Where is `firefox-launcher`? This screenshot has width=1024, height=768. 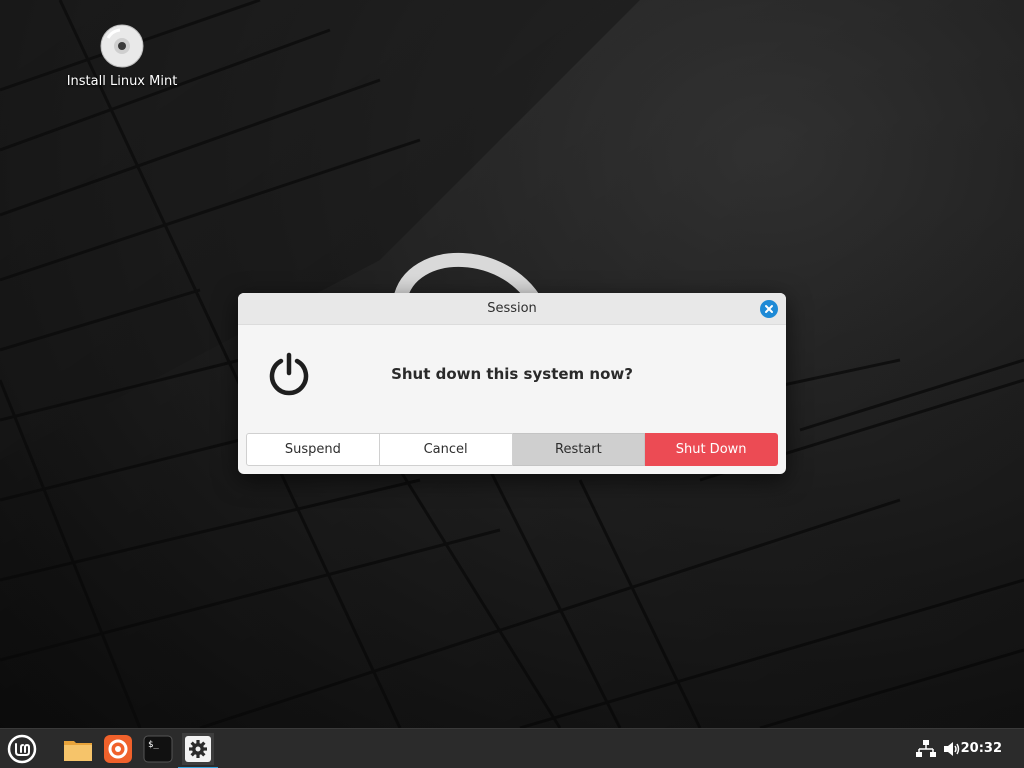 firefox-launcher is located at coordinates (118, 749).